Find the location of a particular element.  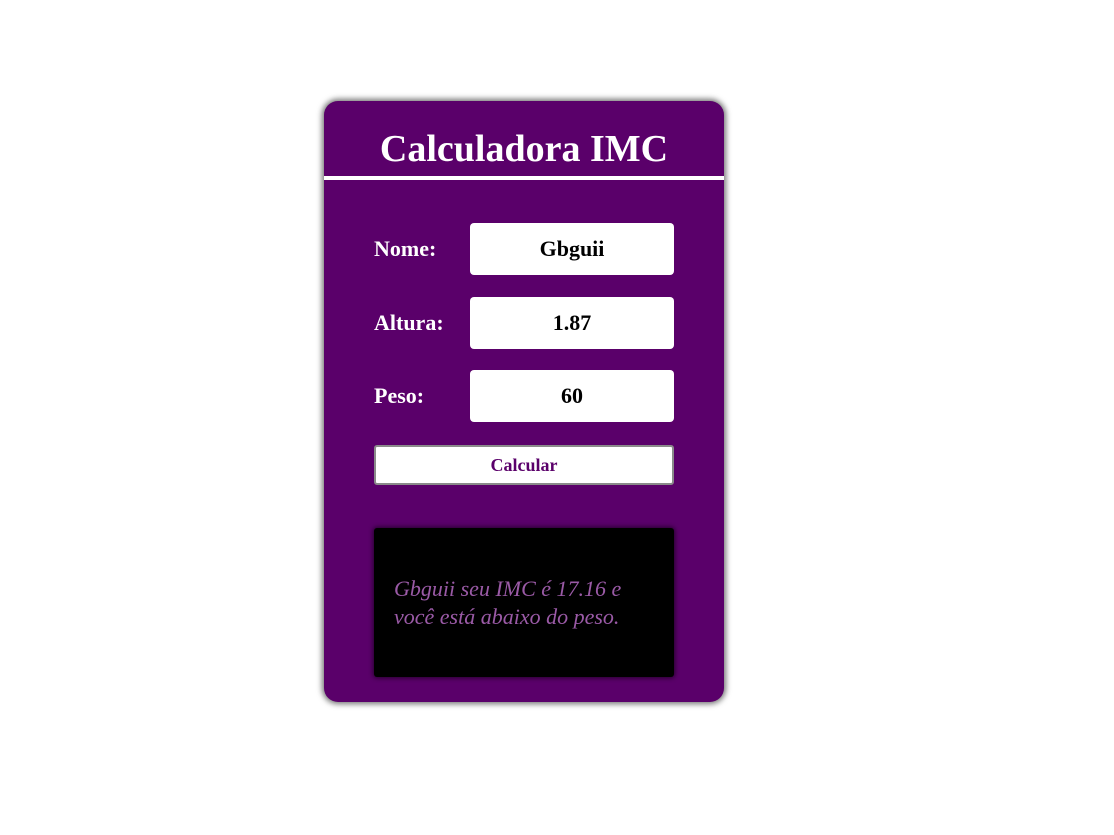

height-input is located at coordinates (572, 323).